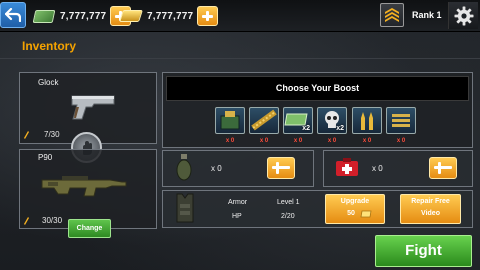 The width and height of the screenshot is (480, 270). I want to click on grenade-count: x 0, so click(216, 168).